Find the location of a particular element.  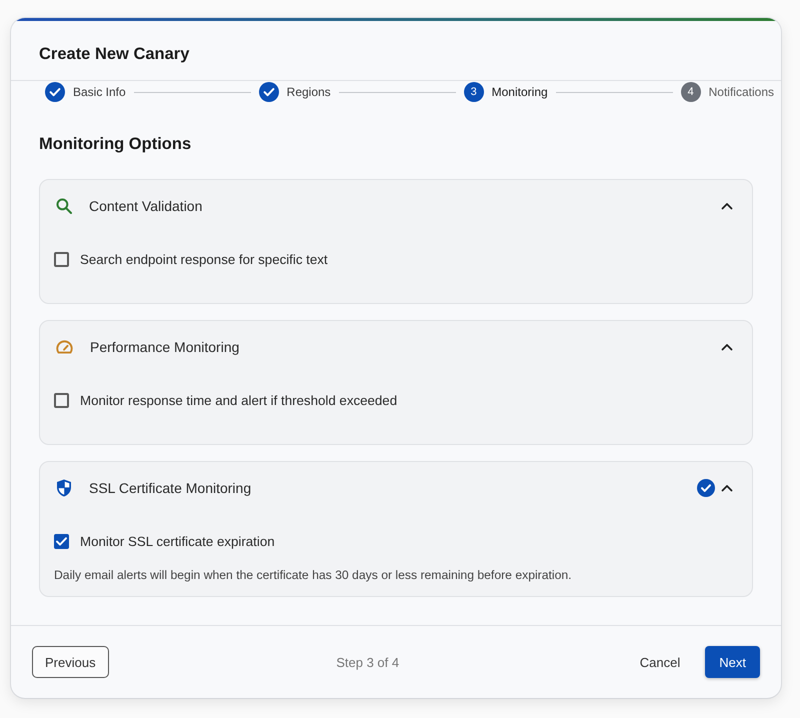

step-label: Regions is located at coordinates (308, 92).